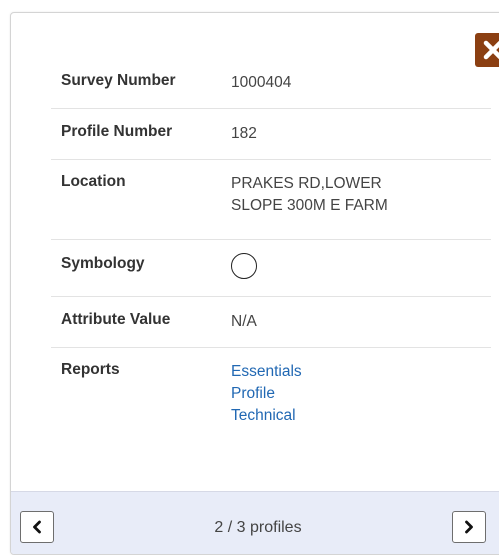  Describe the element at coordinates (306, 183) in the screenshot. I see `location-line-1: PRAKES RD,LOWER` at that location.